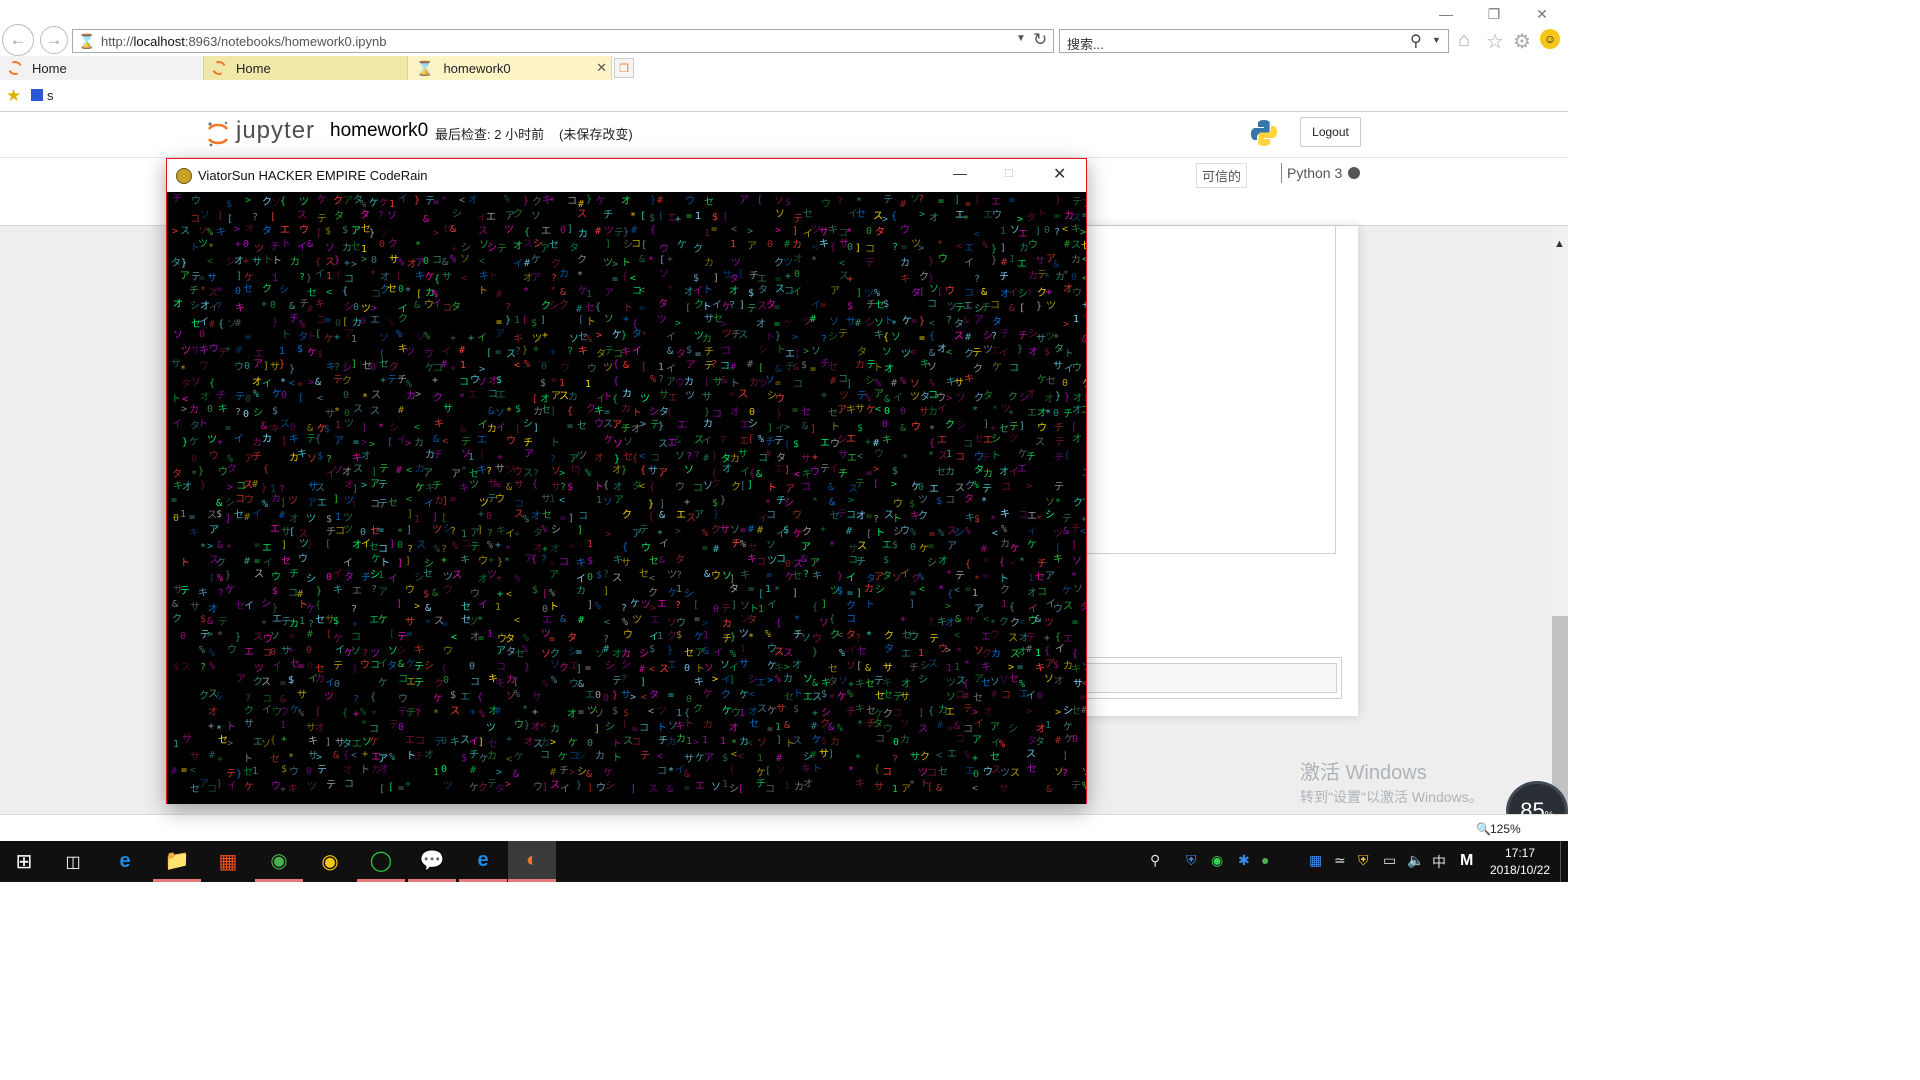 The width and height of the screenshot is (1920, 1080). I want to click on minimize-button: —, so click(1446, 14).